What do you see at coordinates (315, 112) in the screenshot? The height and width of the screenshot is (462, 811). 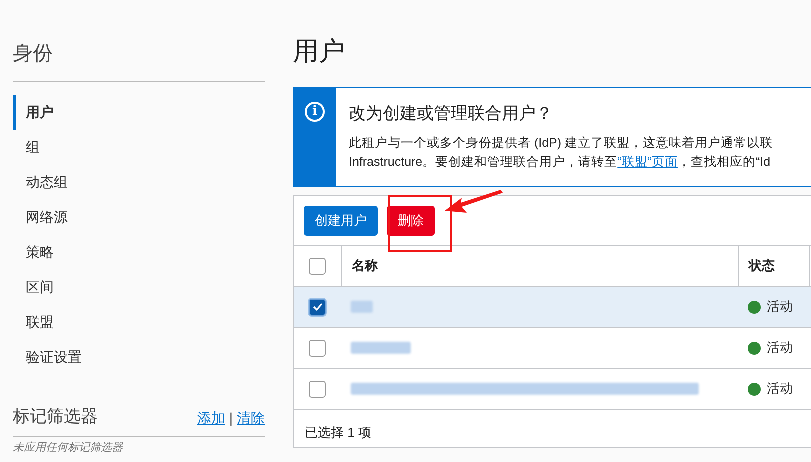 I see `info-icon: i` at bounding box center [315, 112].